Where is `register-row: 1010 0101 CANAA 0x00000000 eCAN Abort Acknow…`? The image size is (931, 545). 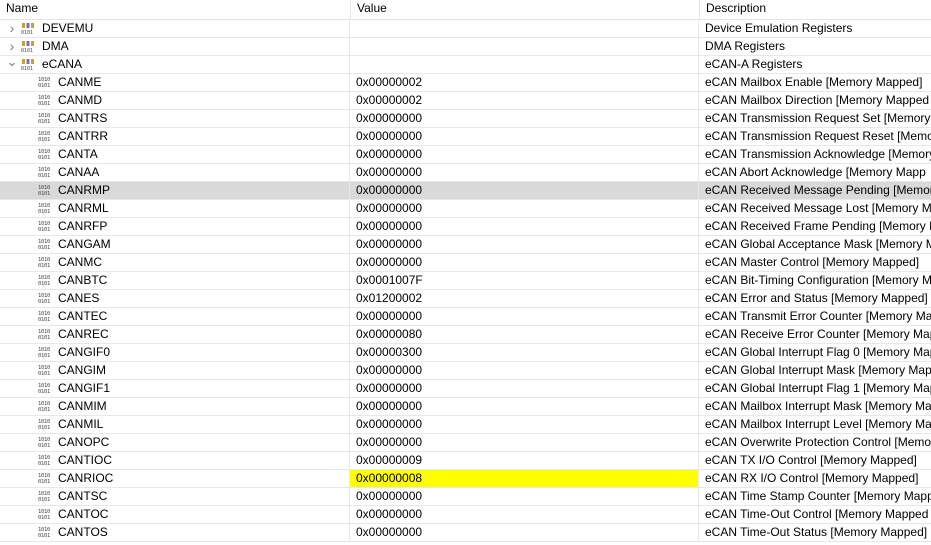 register-row: 1010 0101 CANAA 0x00000000 eCAN Abort Acknow… is located at coordinates (465, 173).